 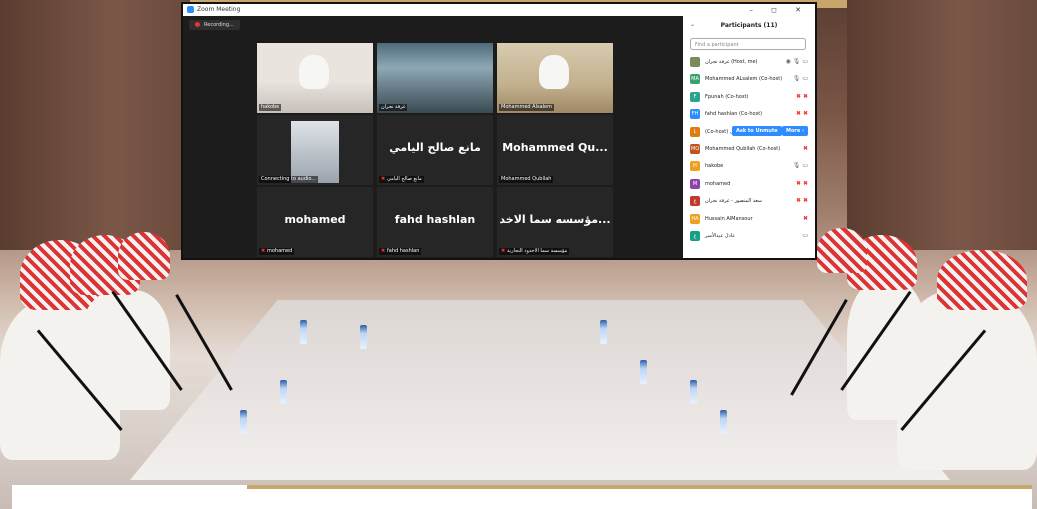 I want to click on tile-name-label: غرفة نجران, so click(x=393, y=107).